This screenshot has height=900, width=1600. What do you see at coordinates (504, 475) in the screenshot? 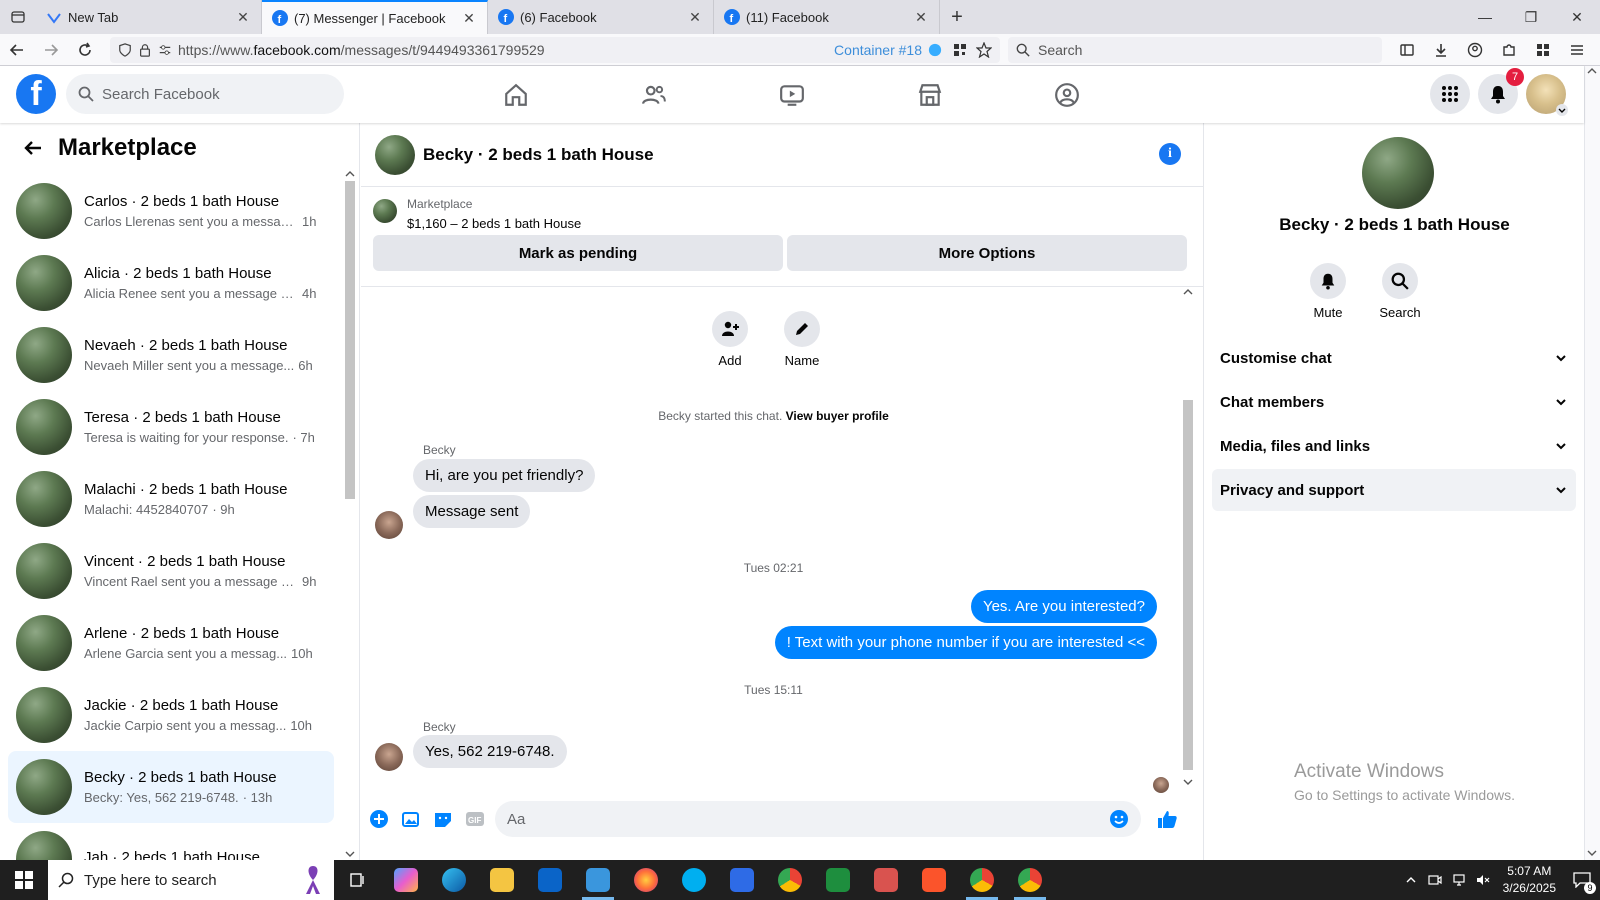
I see `incoming-message: Hi, are you pet friendly?` at bounding box center [504, 475].